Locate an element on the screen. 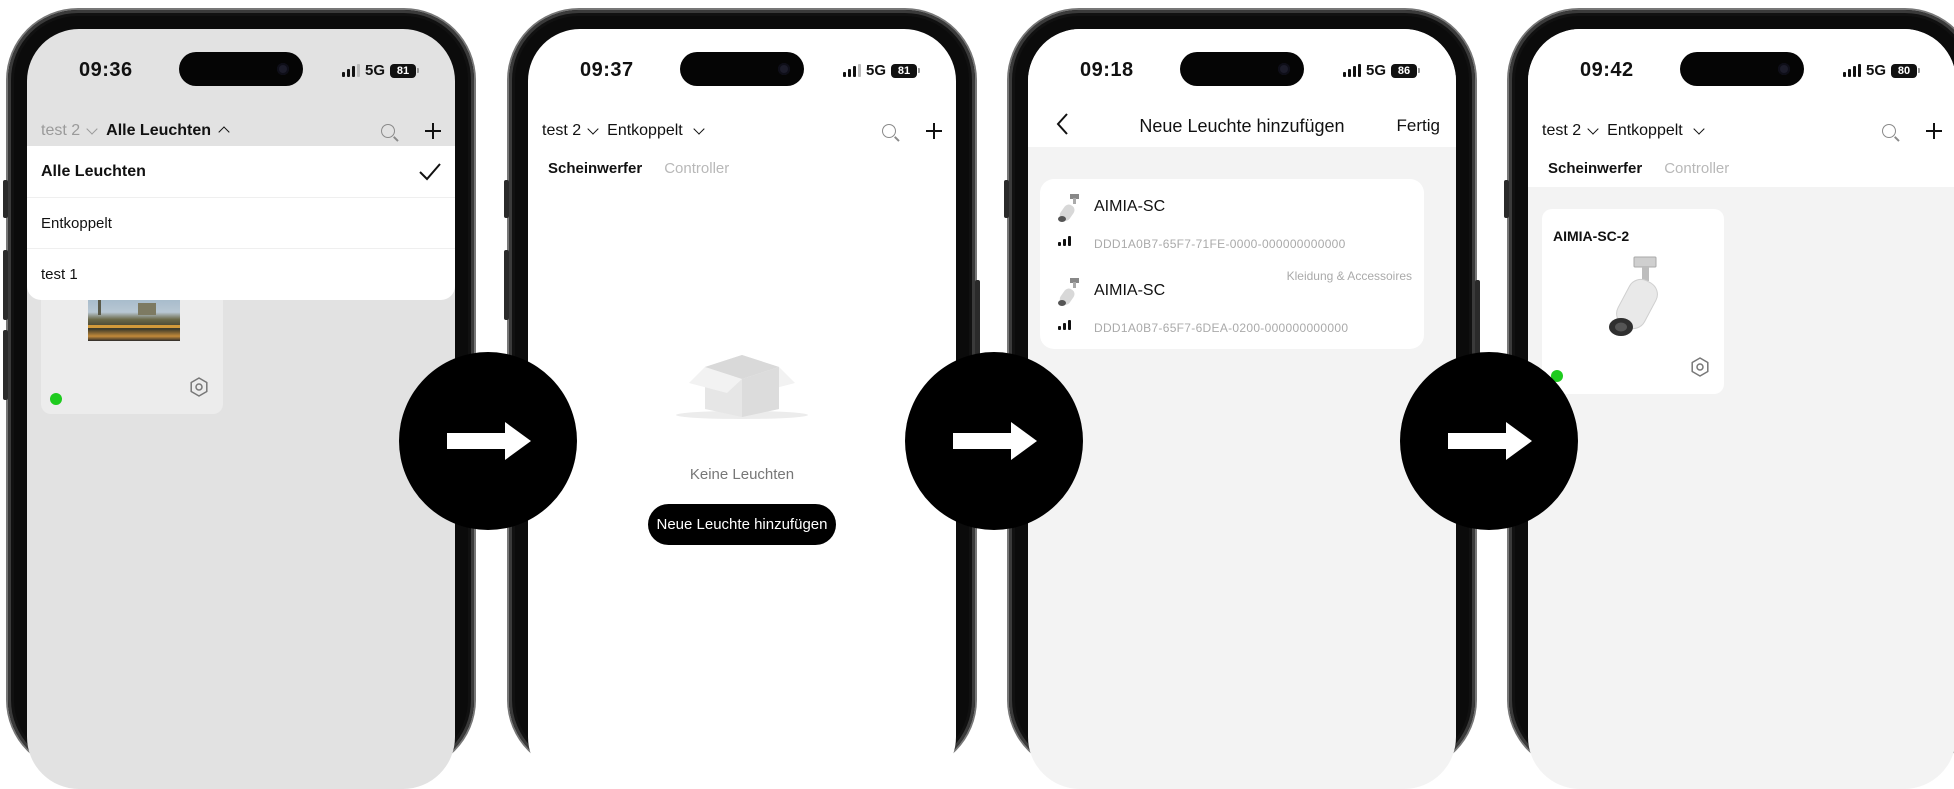 This screenshot has height=789, width=1954. dropdown-item-alle-leuchten: Alle Leuchten is located at coordinates (241, 172).